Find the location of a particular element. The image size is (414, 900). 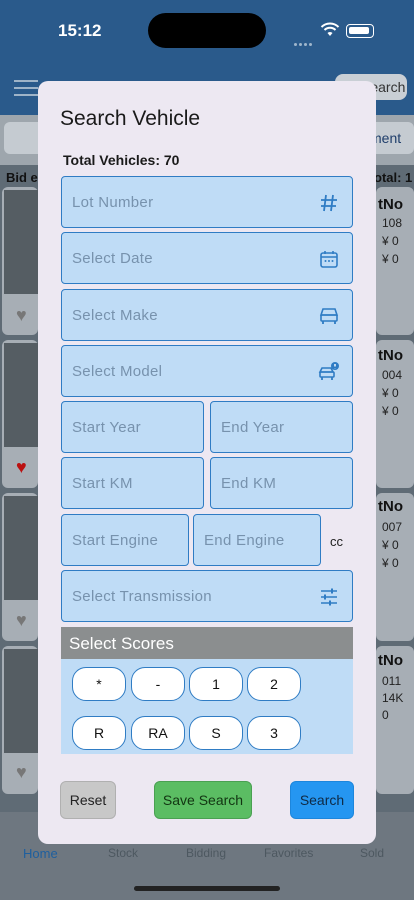

transmission-field is located at coordinates (207, 596).